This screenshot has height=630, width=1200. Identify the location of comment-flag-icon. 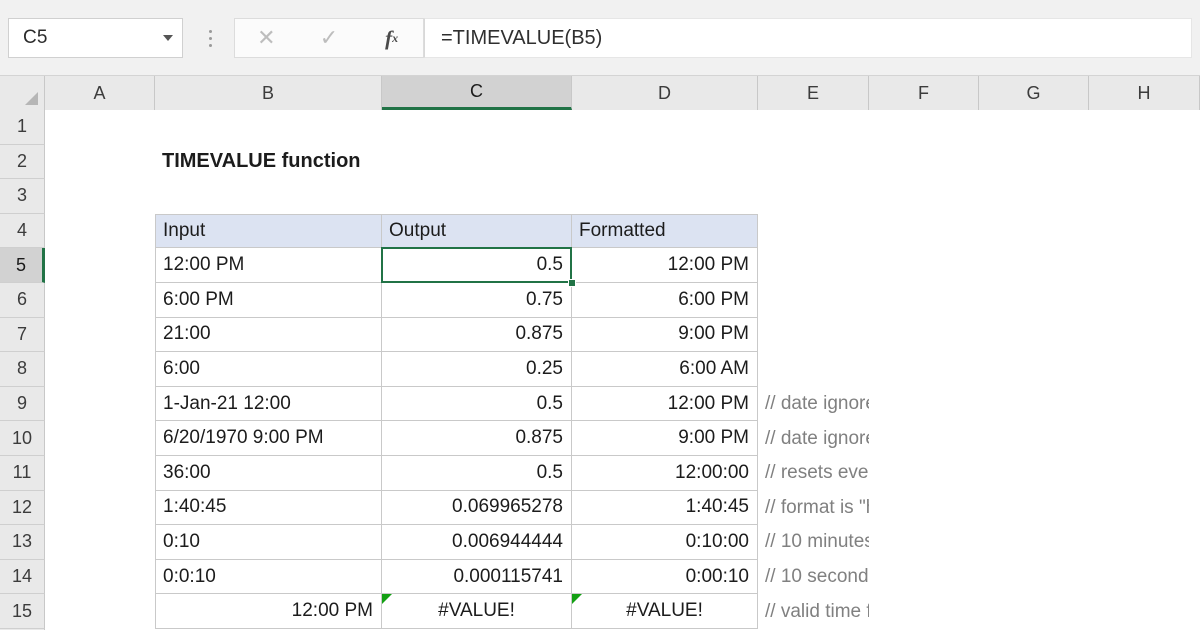
(577, 599).